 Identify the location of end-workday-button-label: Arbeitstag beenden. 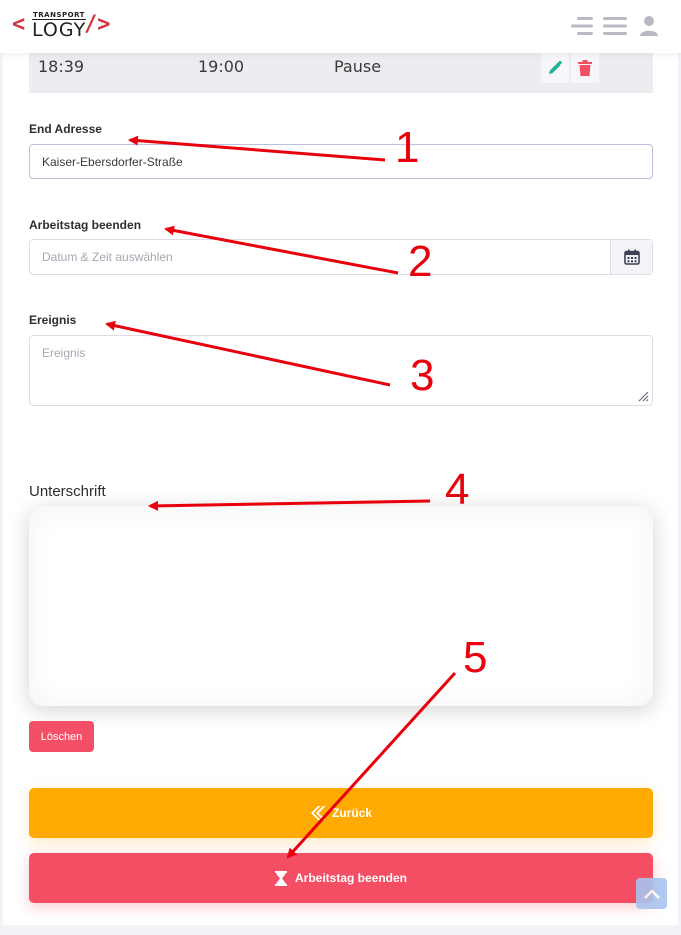
(351, 878).